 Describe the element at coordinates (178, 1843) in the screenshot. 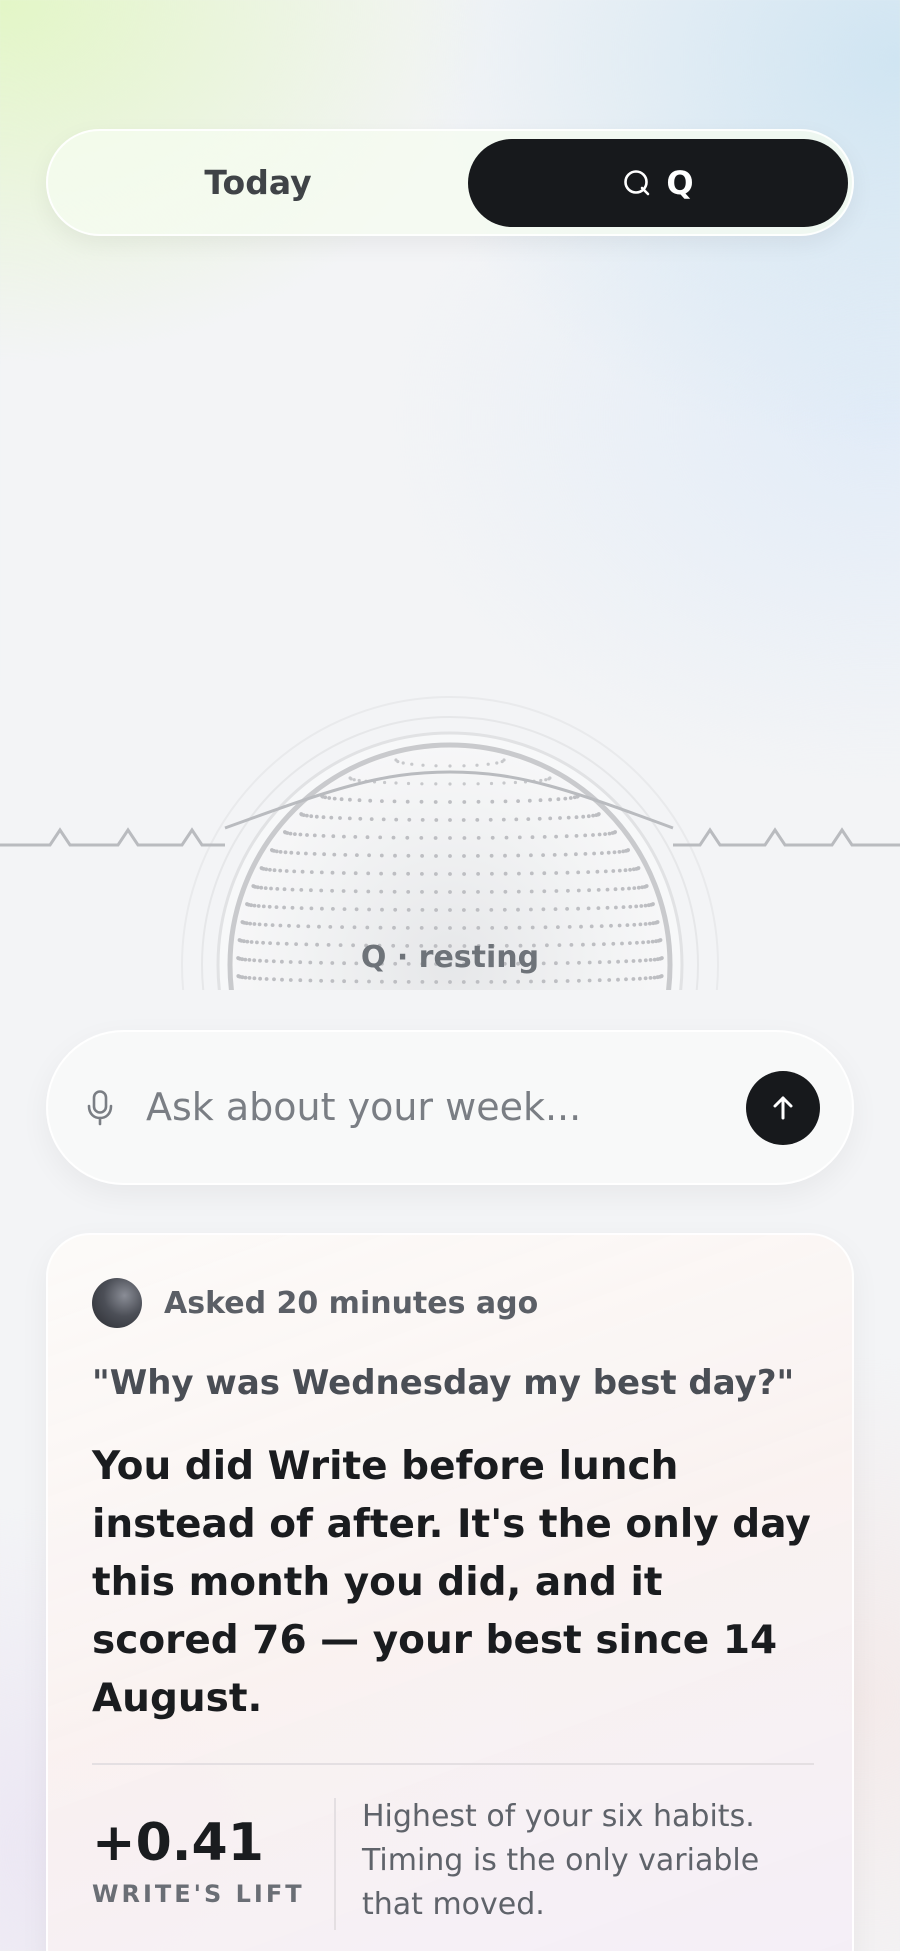

I see `stat-value: +0.41` at that location.